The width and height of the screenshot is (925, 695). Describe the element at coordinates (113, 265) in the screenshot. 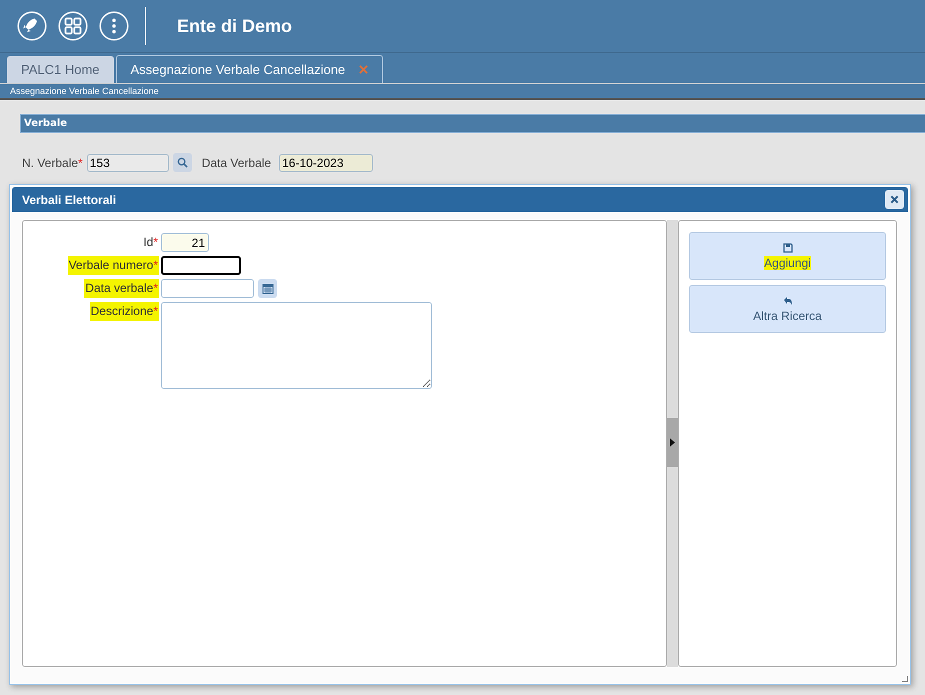

I see `field-label: Verbale numero*` at that location.